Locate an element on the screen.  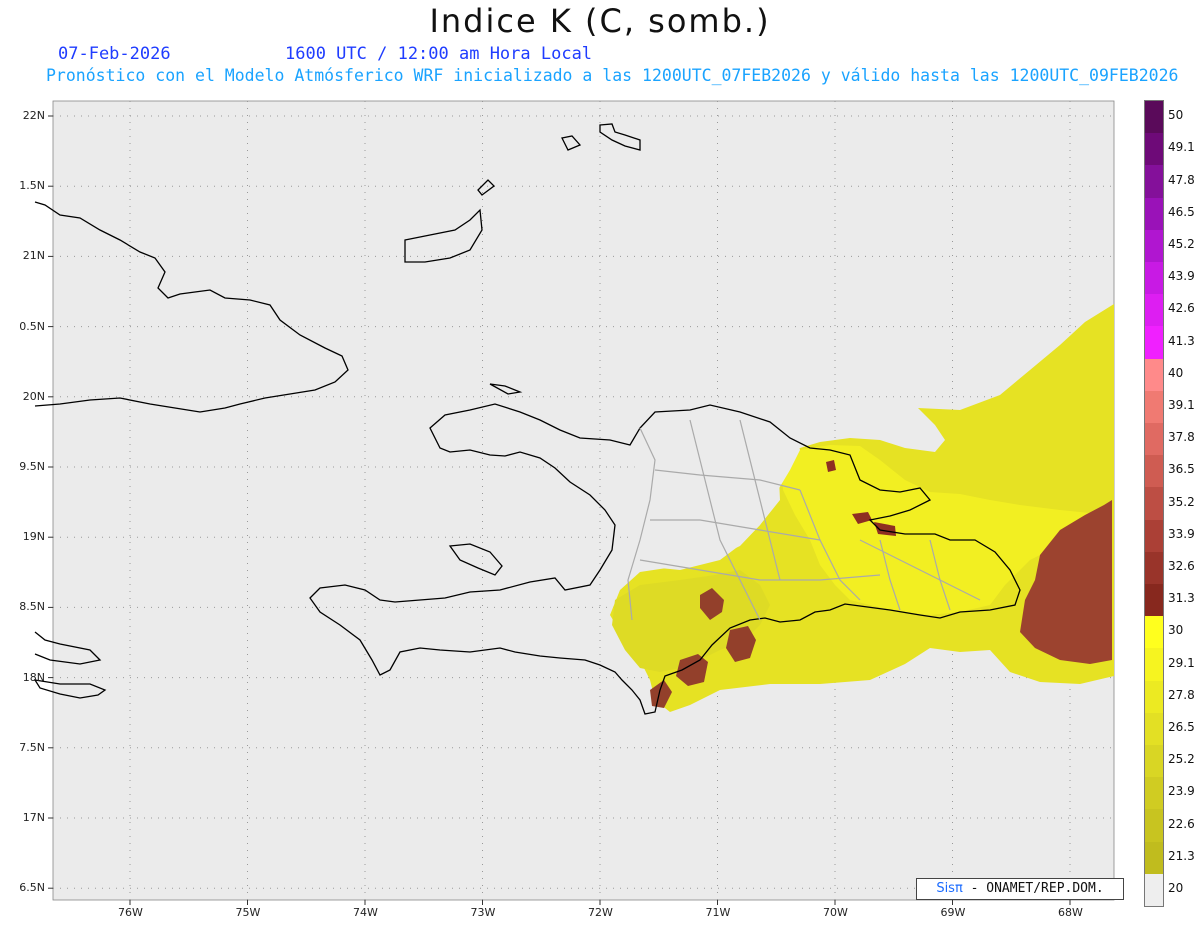
legend-label: 45.2 is located at coordinates (1181, 243).